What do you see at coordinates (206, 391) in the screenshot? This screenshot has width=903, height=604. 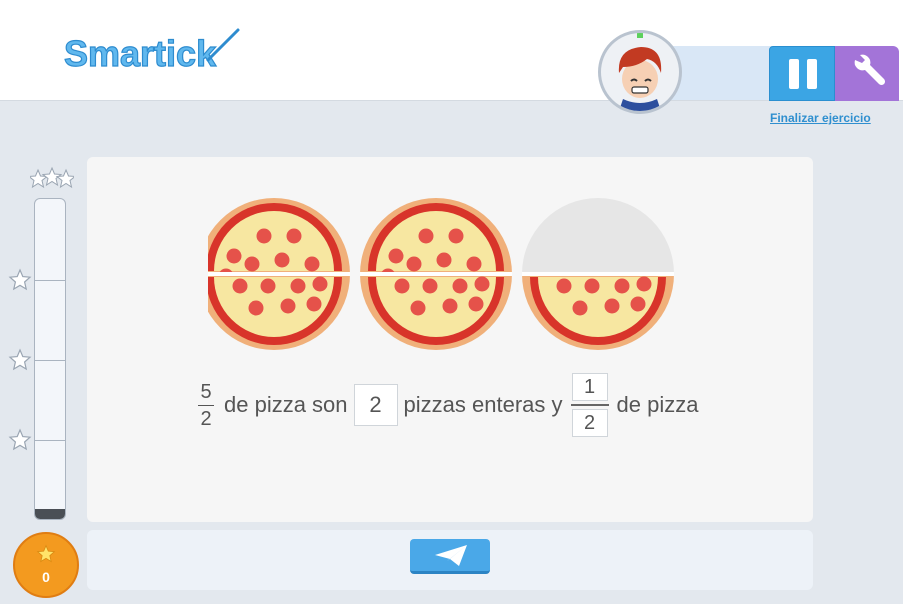 I see `given-numerator: 5` at bounding box center [206, 391].